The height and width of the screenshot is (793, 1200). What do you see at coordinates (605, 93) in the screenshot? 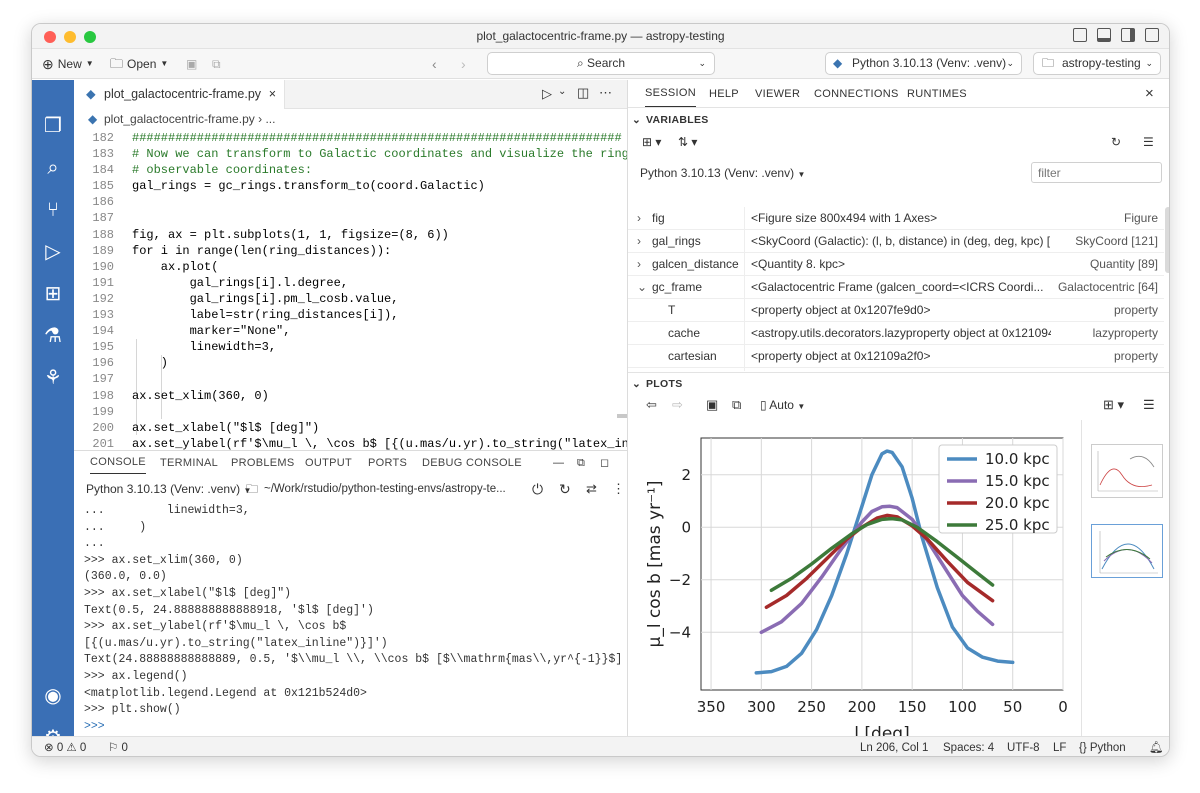
I see `more-actions-icon: ⋯` at bounding box center [605, 93].